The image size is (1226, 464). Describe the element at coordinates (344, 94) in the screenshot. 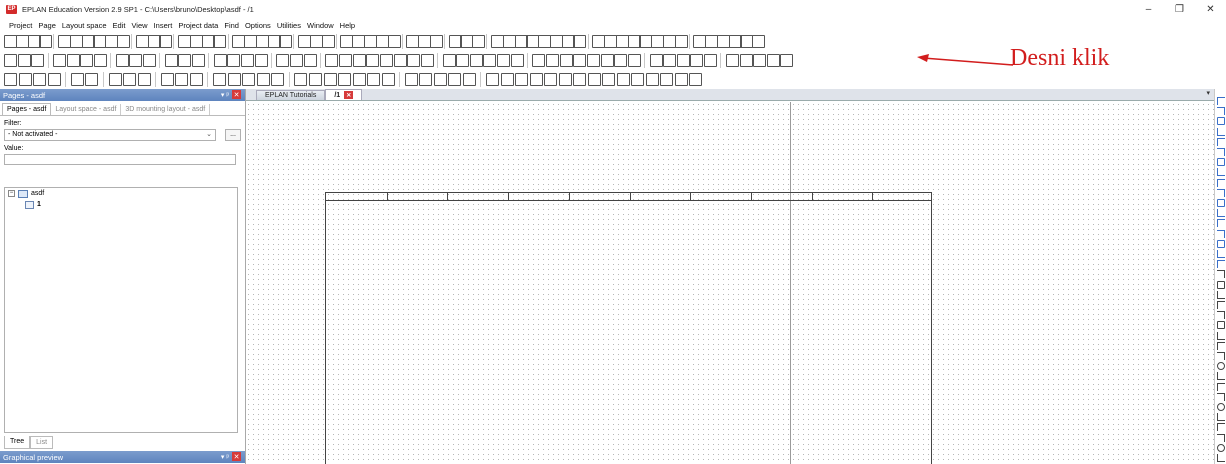

I see `tab-page-1: /1 ✕` at that location.